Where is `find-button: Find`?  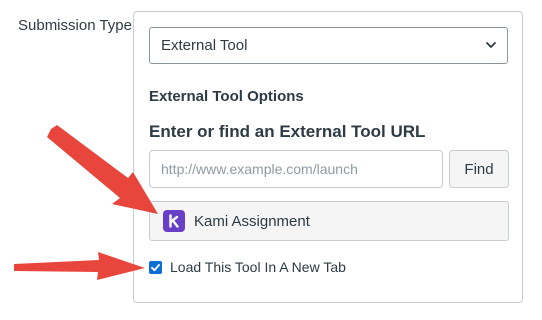
find-button: Find is located at coordinates (479, 169).